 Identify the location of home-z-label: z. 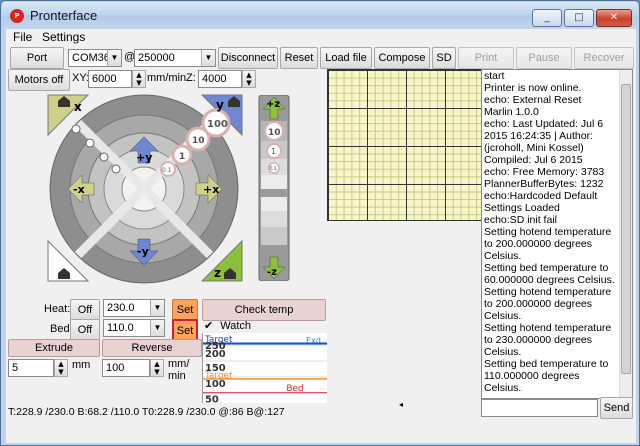
(217, 273).